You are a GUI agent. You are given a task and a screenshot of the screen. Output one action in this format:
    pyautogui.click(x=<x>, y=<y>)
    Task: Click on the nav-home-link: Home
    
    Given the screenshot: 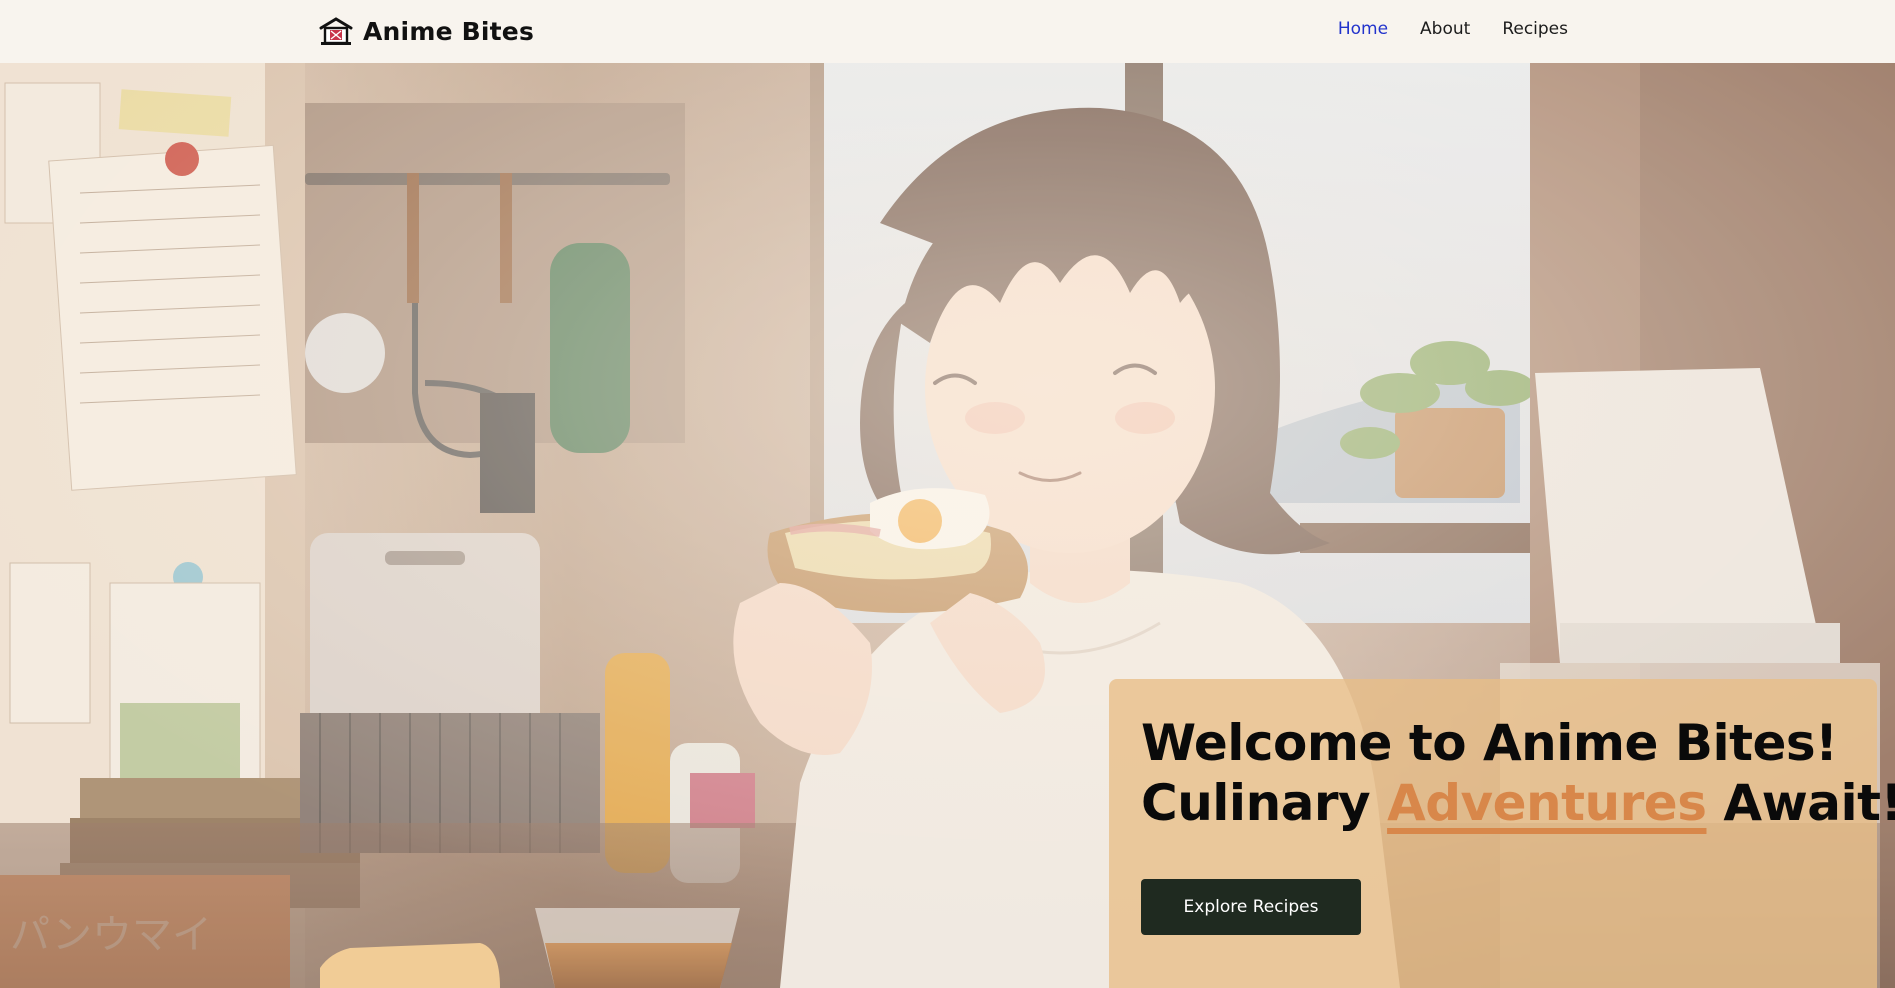 What is the action you would take?
    pyautogui.click(x=1363, y=29)
    